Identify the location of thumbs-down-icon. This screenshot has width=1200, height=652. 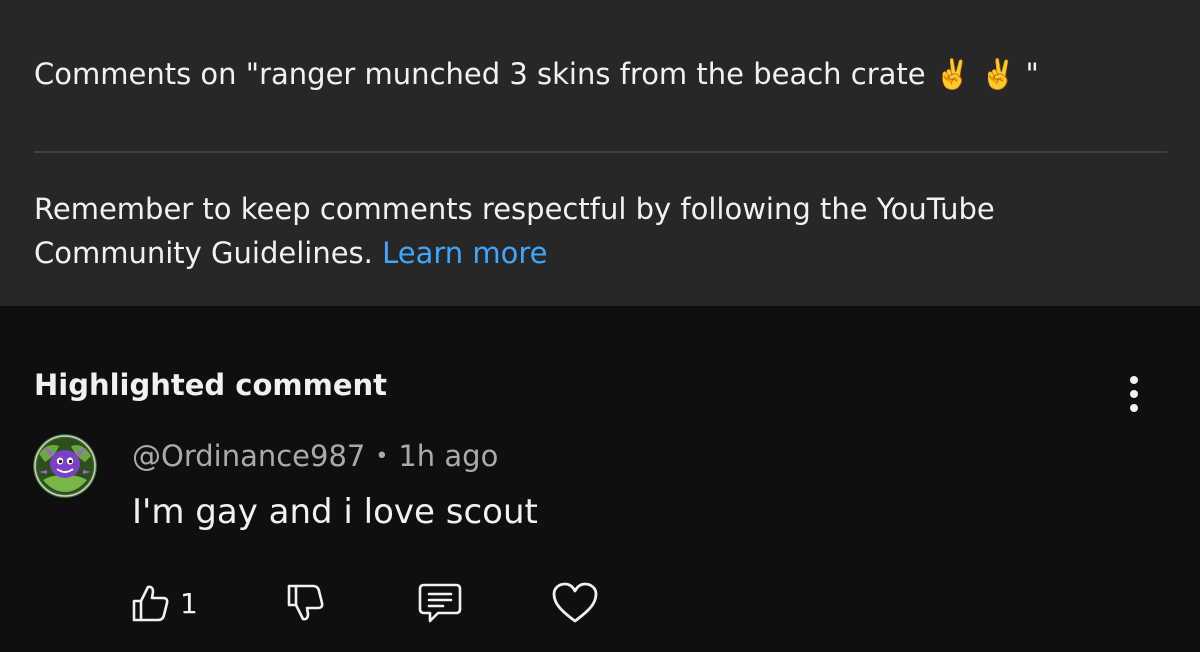
(305, 602).